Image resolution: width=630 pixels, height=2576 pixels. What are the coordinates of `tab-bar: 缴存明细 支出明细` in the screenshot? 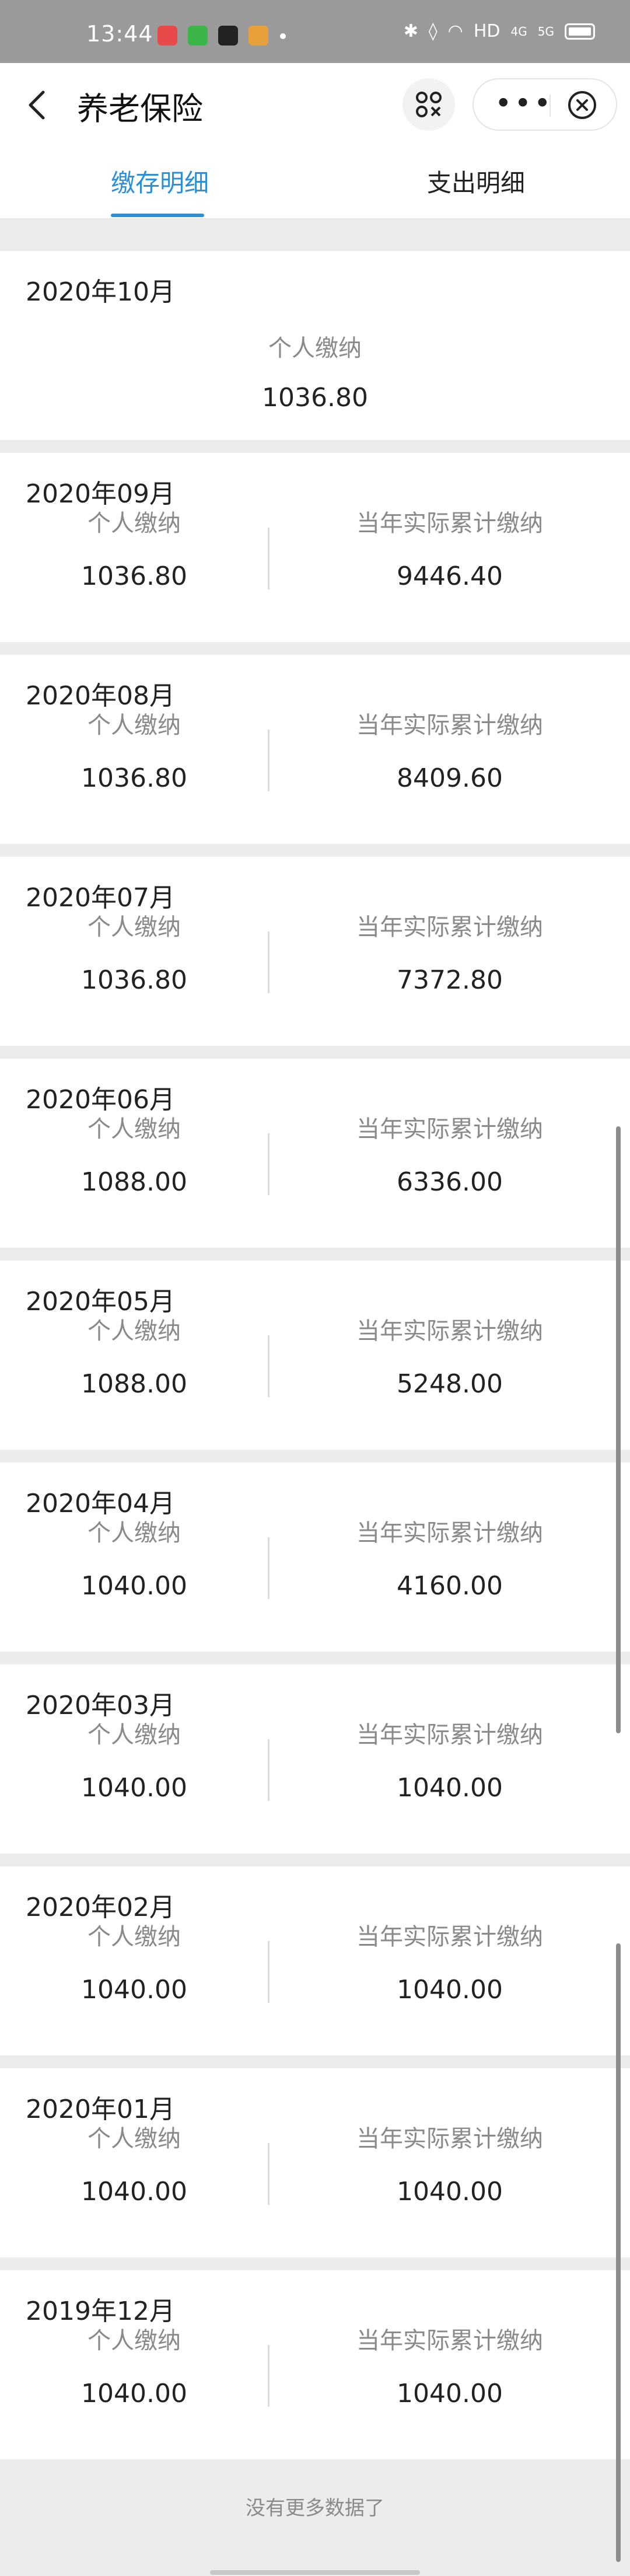 It's located at (315, 182).